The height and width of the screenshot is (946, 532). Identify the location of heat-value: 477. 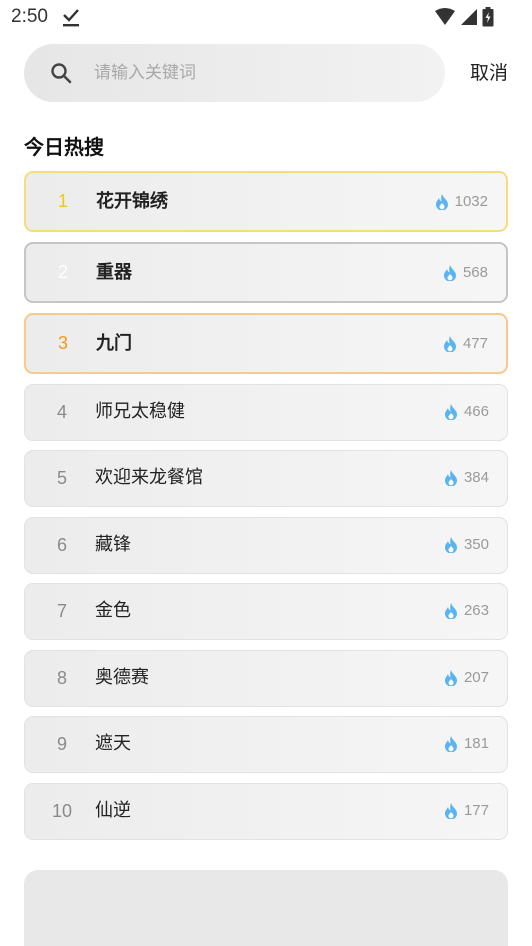
(475, 343).